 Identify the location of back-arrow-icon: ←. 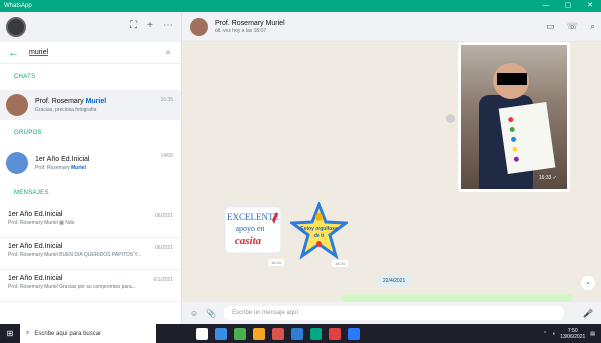
(13, 53).